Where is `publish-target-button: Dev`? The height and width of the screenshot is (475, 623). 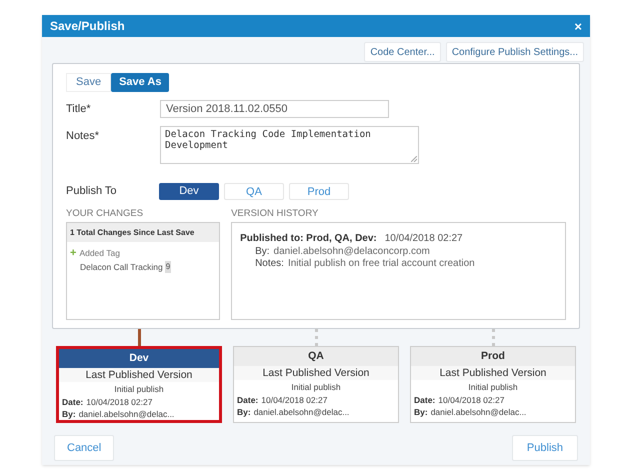 publish-target-button: Dev is located at coordinates (189, 191).